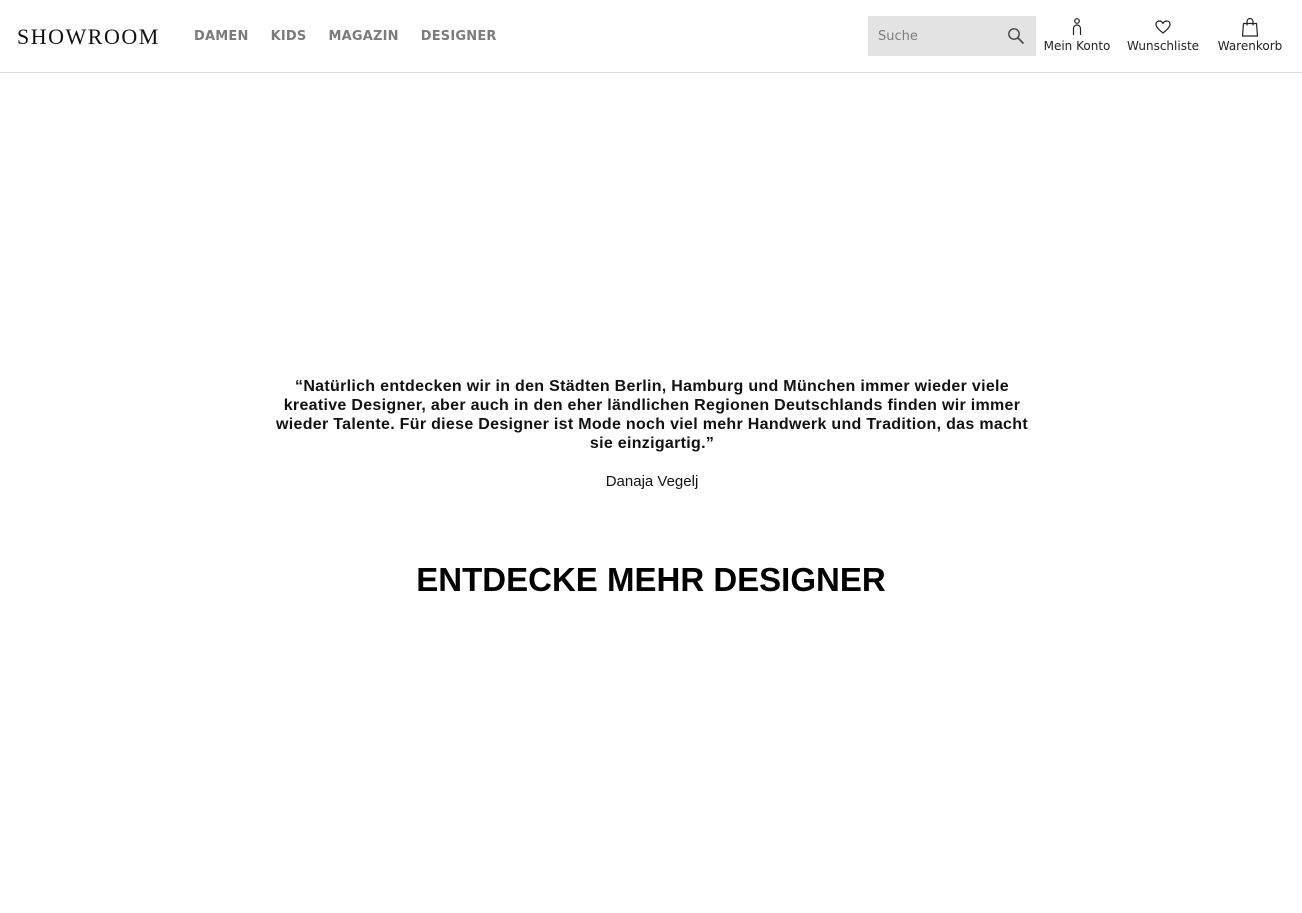 This screenshot has width=1302, height=913. I want to click on search-icon, so click(1016, 36).